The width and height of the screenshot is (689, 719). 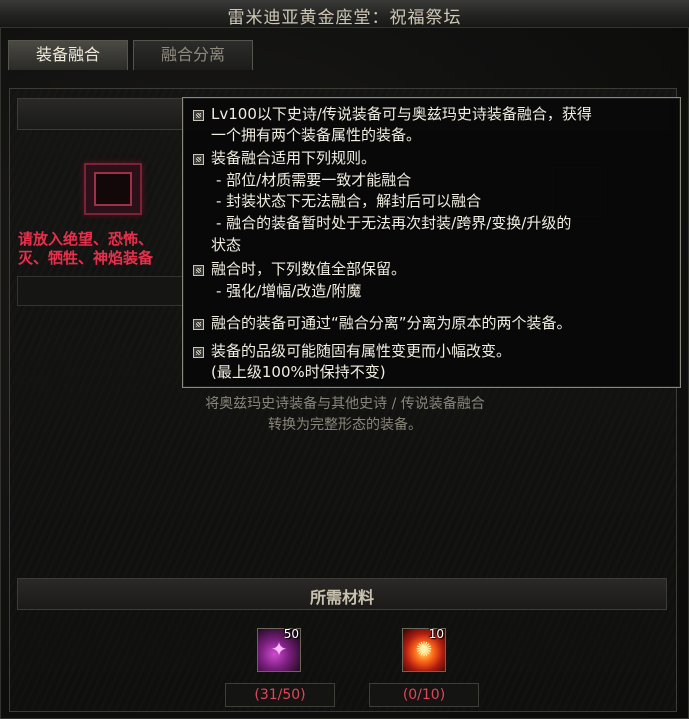 I want to click on tooltip-line: - 融合的装备暂时处于无法再次封装/跨界/变换/升级的, so click(x=394, y=223).